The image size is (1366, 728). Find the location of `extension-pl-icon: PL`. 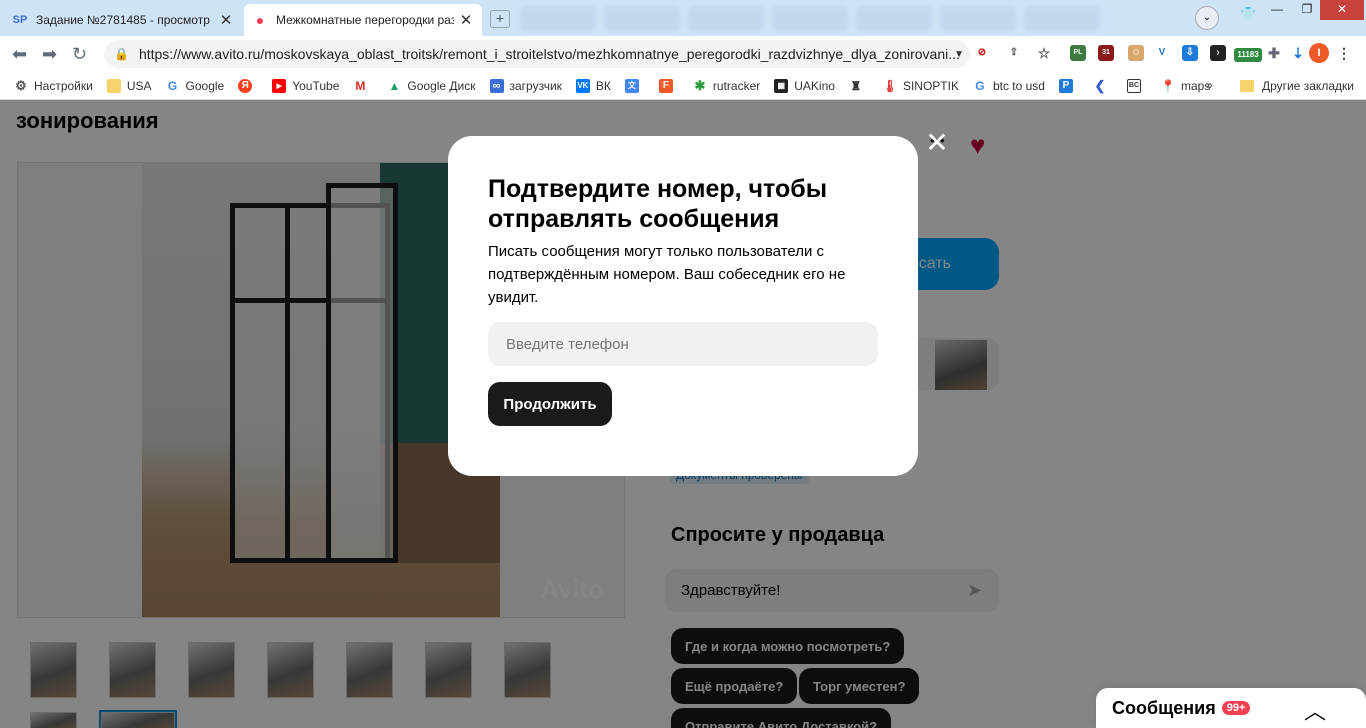

extension-pl-icon: PL is located at coordinates (1078, 53).